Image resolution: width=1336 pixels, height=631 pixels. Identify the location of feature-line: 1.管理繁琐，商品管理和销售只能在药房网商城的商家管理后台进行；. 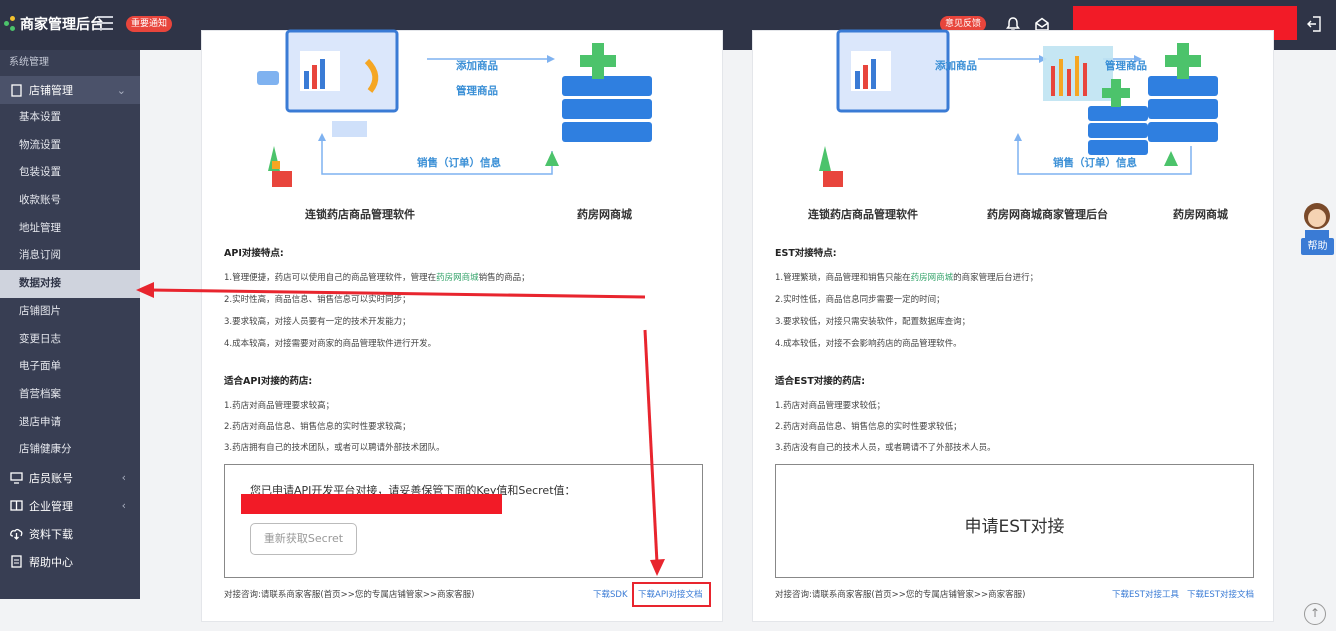
(907, 278).